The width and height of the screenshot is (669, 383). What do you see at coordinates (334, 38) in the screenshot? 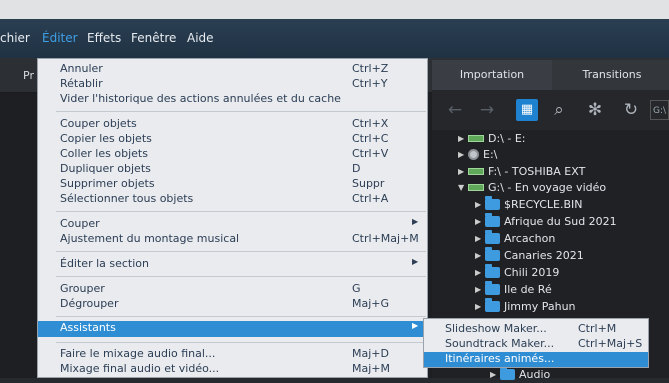
I see `menu-bar: chier Éditer Effets Fenêtre Aide` at bounding box center [334, 38].